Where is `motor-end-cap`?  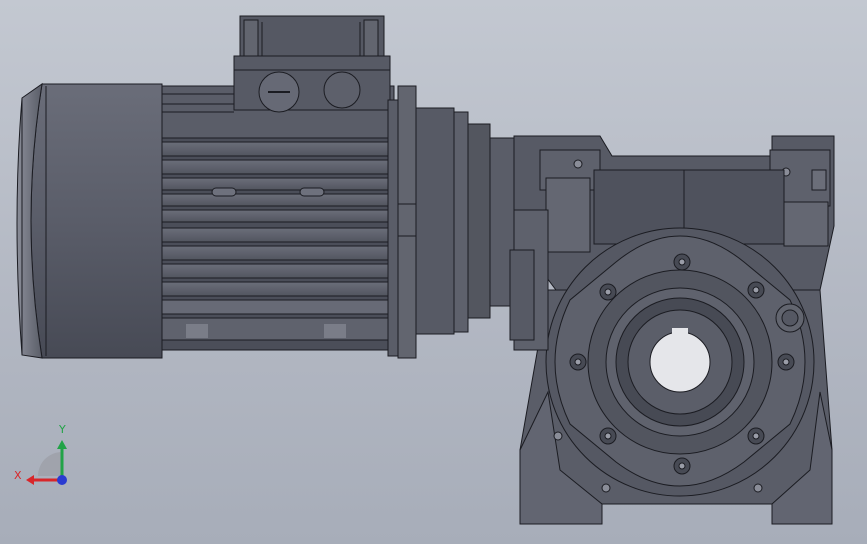
motor-end-cap is located at coordinates (89, 220).